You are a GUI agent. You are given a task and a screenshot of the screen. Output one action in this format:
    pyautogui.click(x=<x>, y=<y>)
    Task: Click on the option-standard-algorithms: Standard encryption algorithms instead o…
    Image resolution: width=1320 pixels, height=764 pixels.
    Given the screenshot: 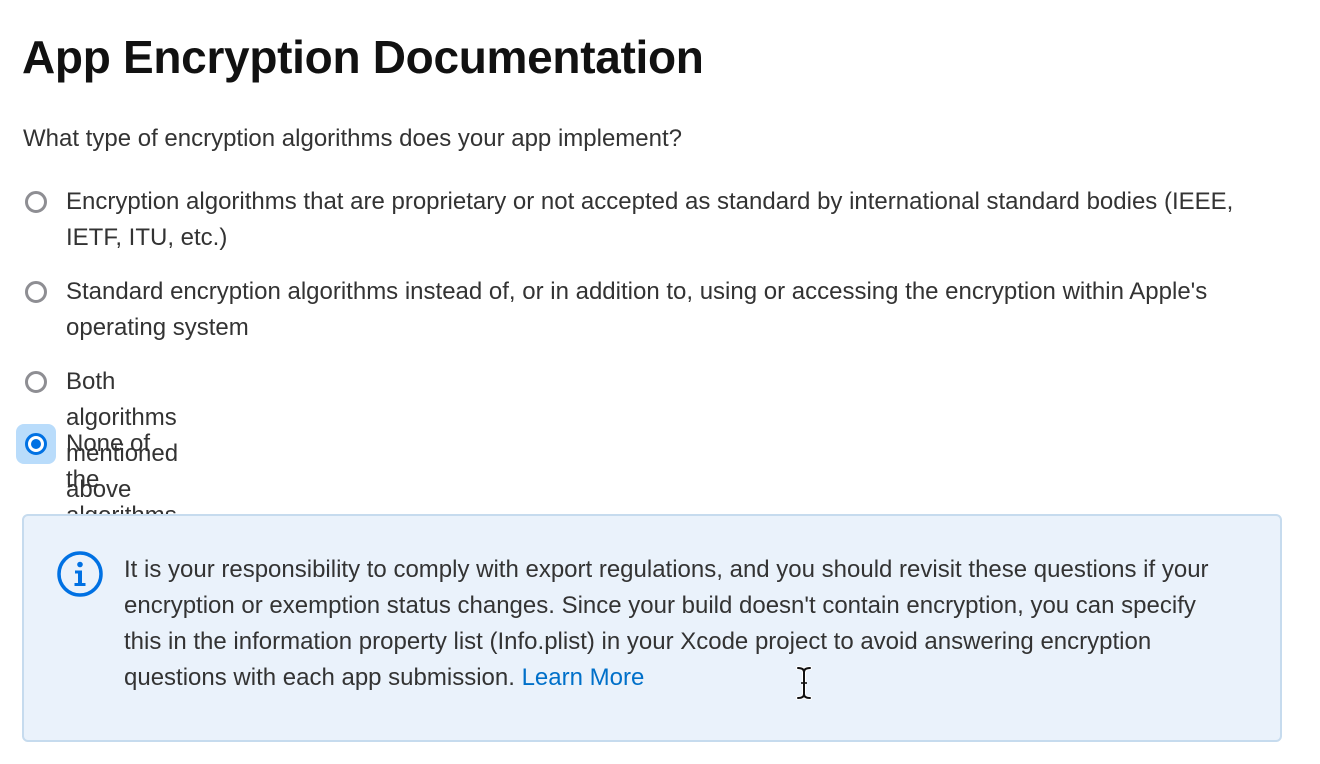 What is the action you would take?
    pyautogui.click(x=658, y=310)
    